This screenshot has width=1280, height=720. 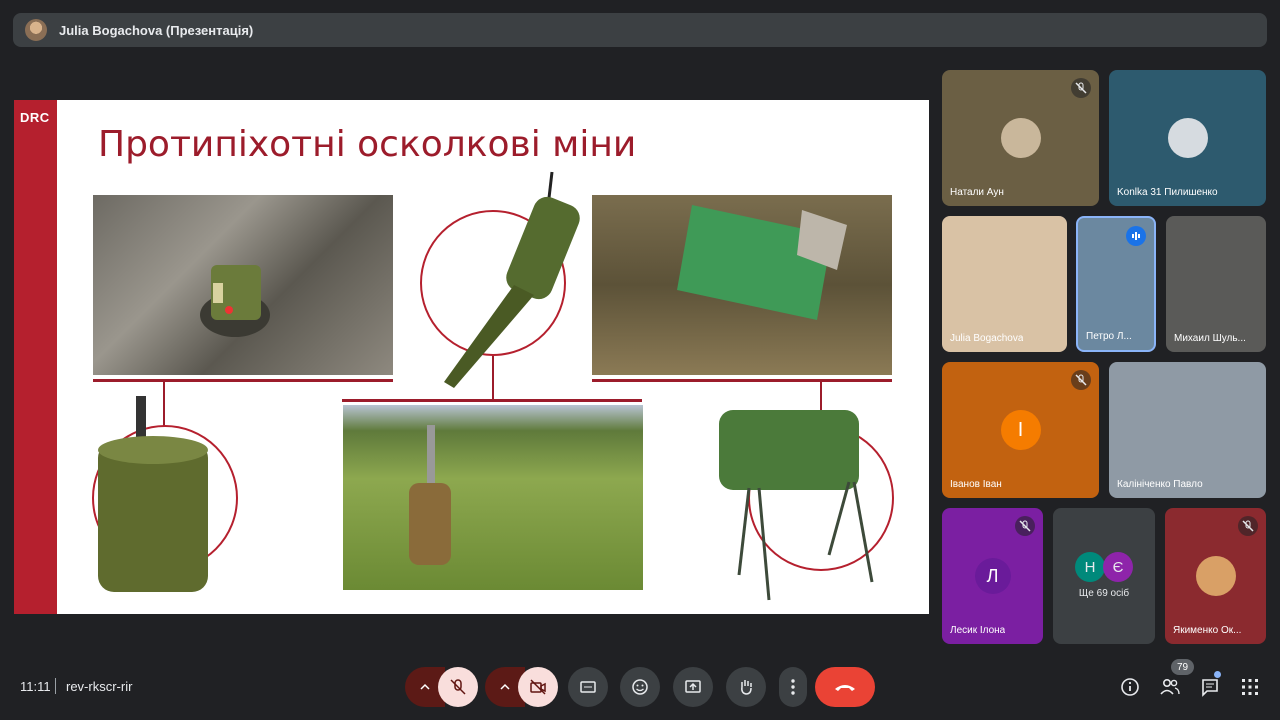 What do you see at coordinates (978, 630) in the screenshot?
I see `participant-name: Лесик Ілона` at bounding box center [978, 630].